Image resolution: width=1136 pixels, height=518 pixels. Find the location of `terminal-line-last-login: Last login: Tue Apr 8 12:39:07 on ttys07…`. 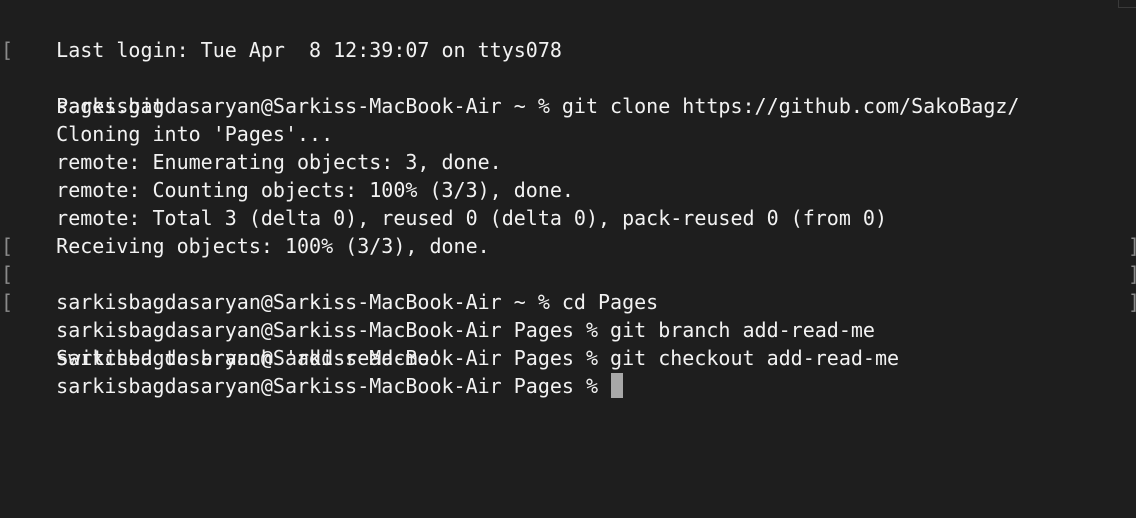

terminal-line-last-login: Last login: Tue Apr 8 12:39:07 on ttys07… is located at coordinates (572, 35).